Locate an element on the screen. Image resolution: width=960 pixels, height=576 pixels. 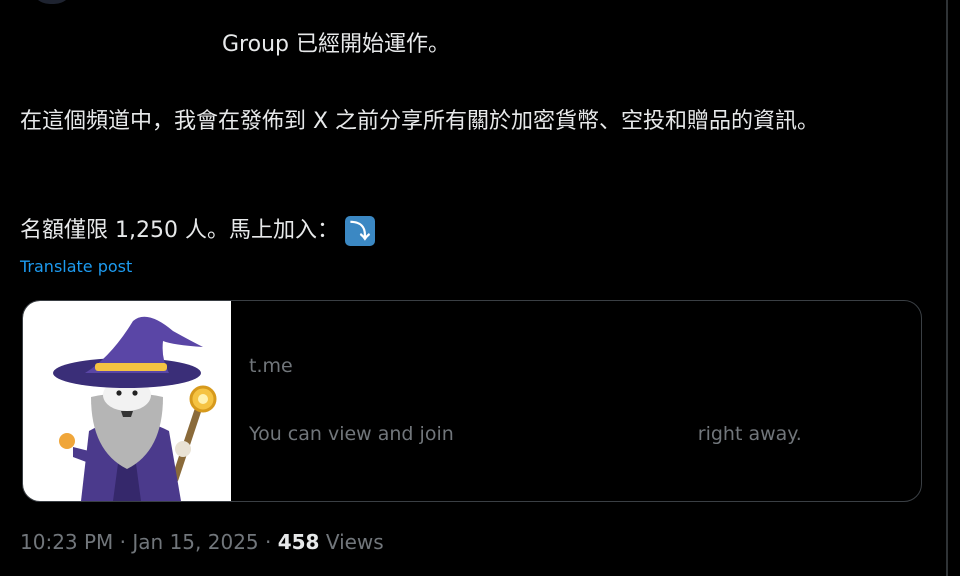
card-description-start: You can view and join is located at coordinates (351, 434).